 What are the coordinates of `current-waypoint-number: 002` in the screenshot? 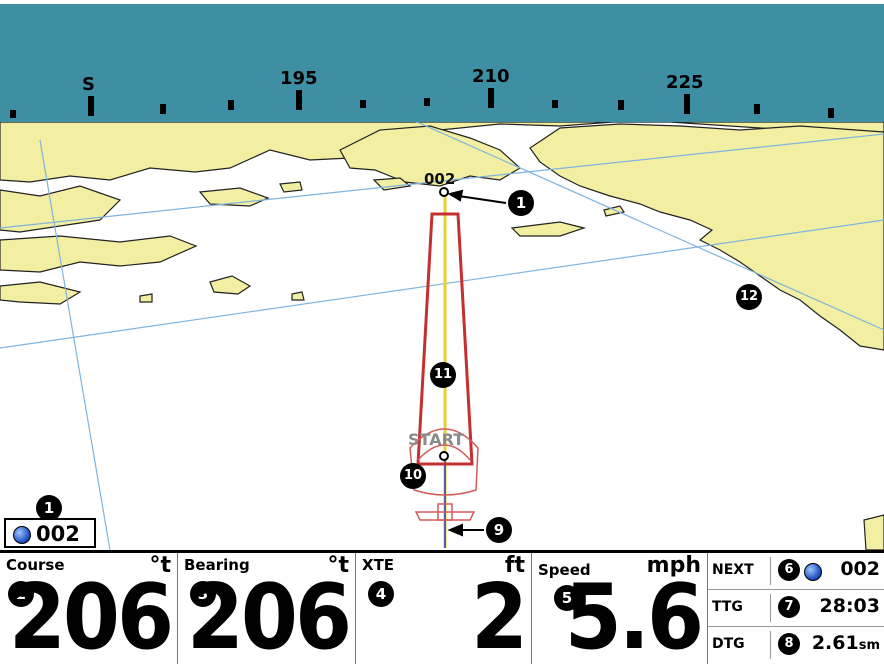 It's located at (58, 534).